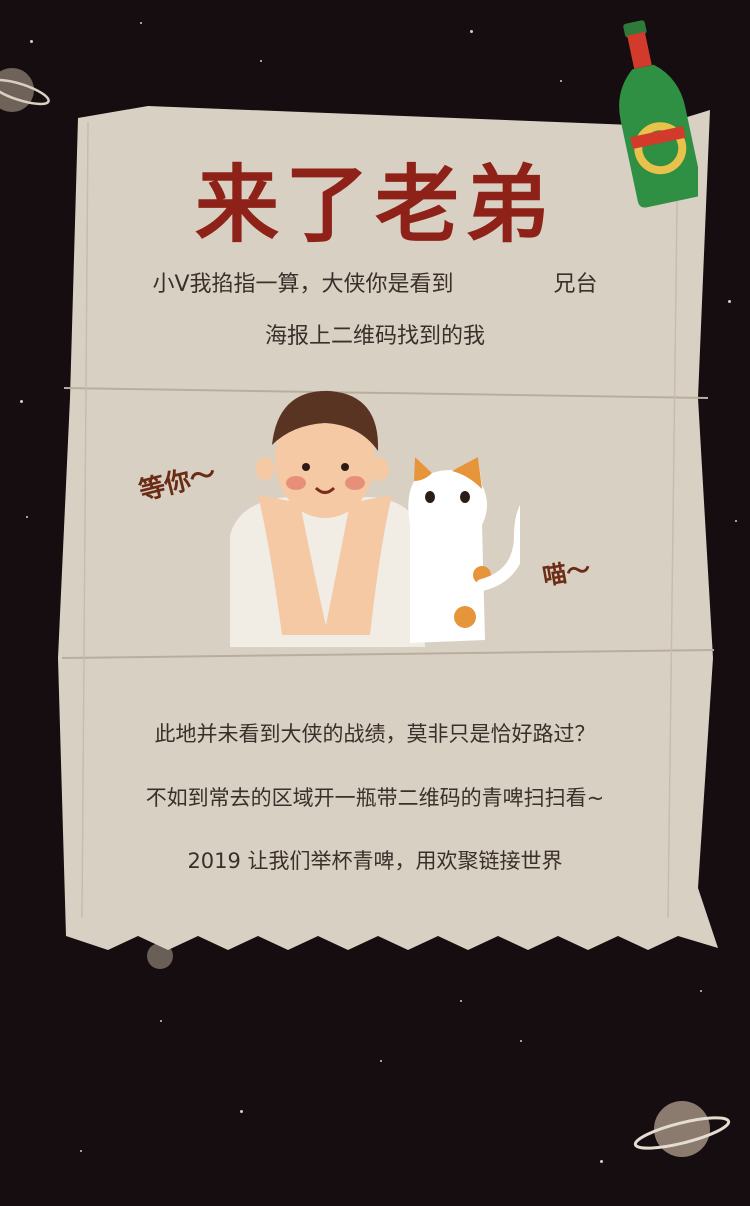  Describe the element at coordinates (374, 336) in the screenshot. I see `intro-line-2: 海报上二维码找到的我` at that location.